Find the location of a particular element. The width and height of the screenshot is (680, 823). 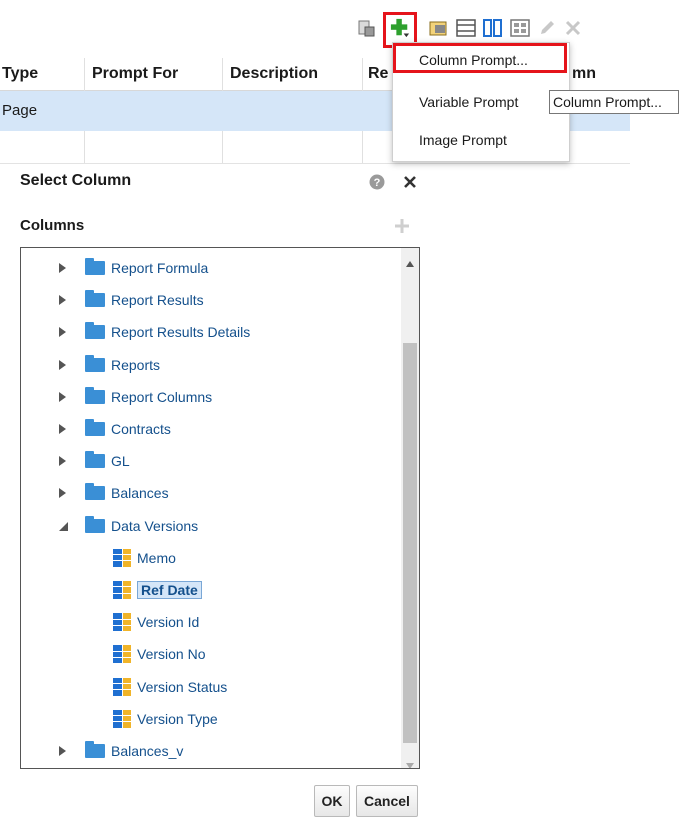

tree-item-label: Reports is located at coordinates (136, 364).